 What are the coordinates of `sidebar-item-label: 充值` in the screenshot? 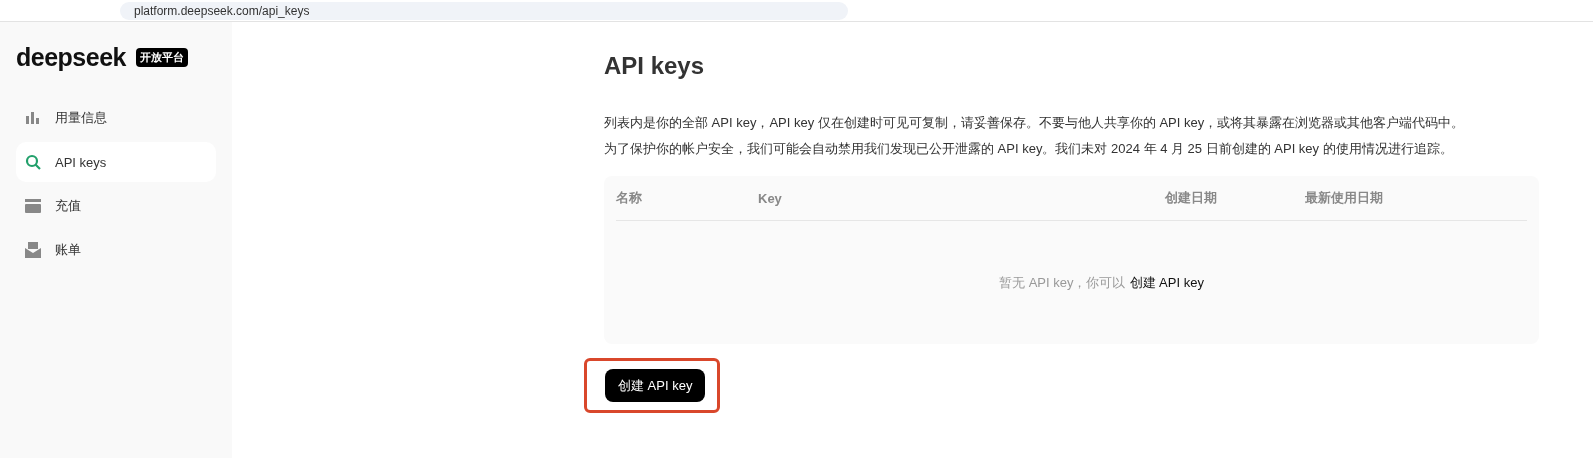 It's located at (68, 206).